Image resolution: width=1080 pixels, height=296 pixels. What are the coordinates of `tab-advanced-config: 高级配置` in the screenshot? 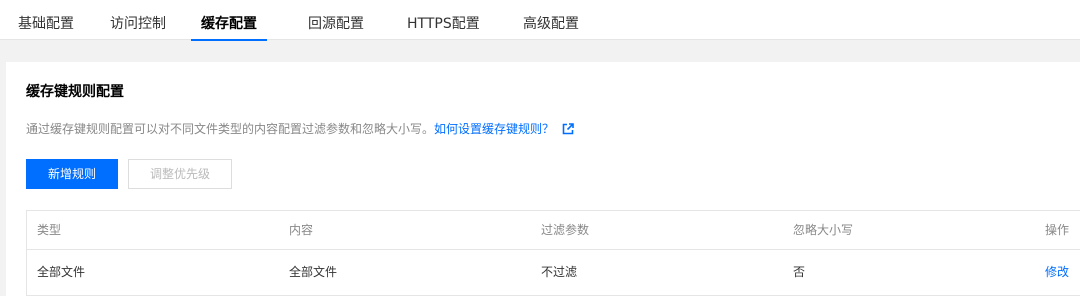 It's located at (551, 20).